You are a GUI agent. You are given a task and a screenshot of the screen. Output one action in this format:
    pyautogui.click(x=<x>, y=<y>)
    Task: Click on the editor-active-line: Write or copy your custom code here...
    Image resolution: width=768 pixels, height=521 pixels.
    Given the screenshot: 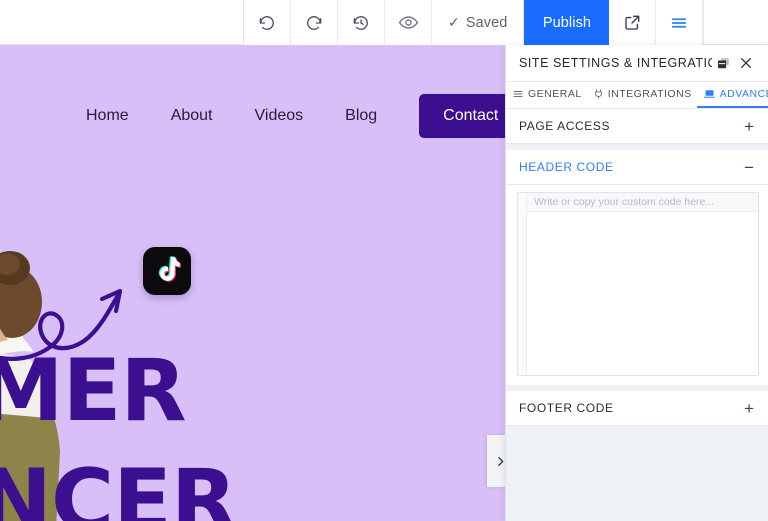 What is the action you would take?
    pyautogui.click(x=642, y=202)
    